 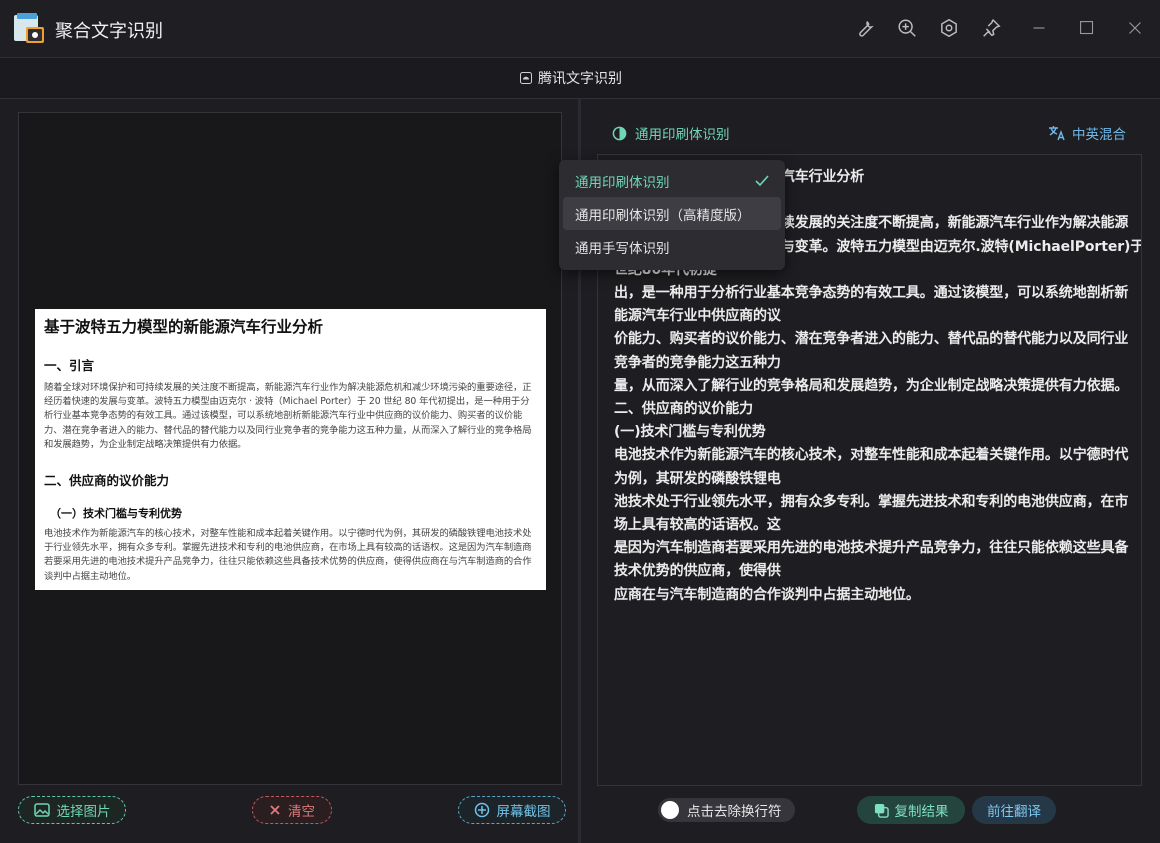 I want to click on close-x-icon, so click(x=275, y=810).